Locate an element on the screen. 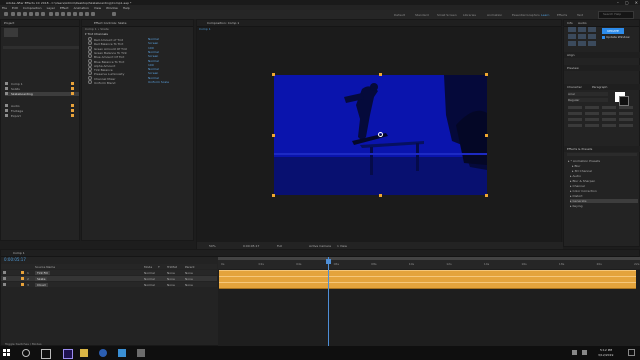 This screenshot has width=640, height=360. effects-category: ▸ 3D Channel is located at coordinates (605, 171).